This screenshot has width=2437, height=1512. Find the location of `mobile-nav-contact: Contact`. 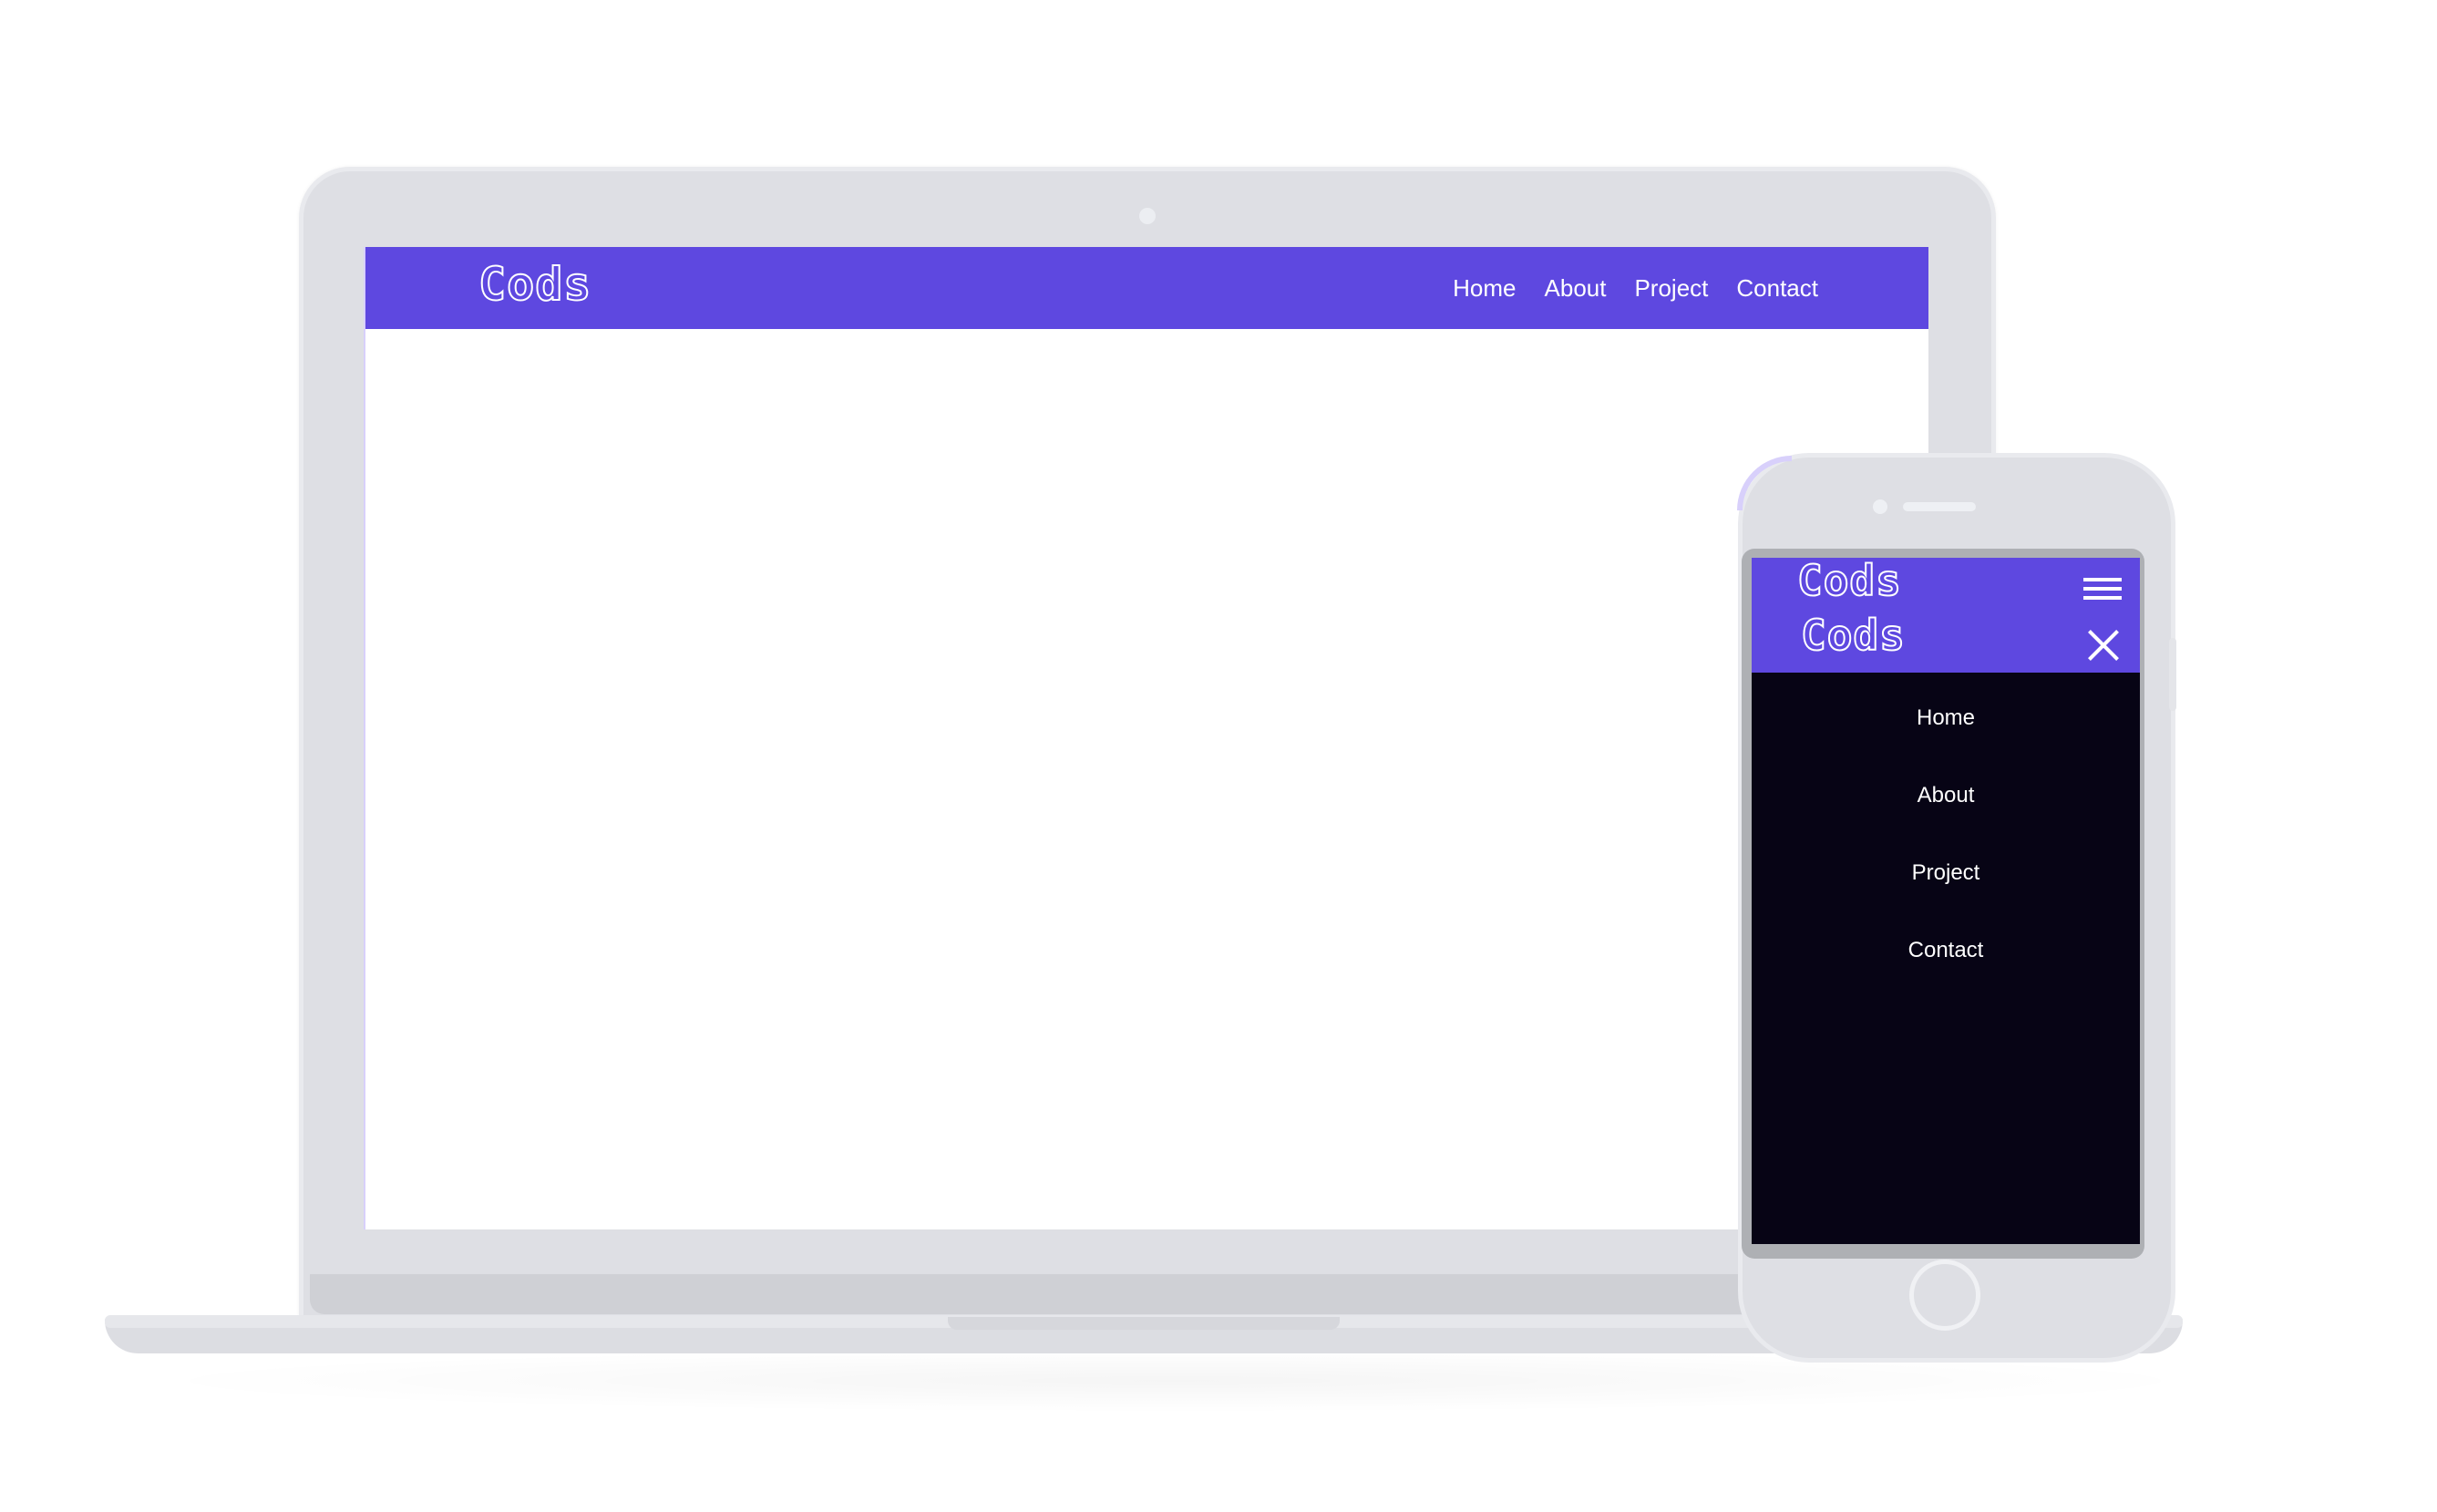

mobile-nav-contact: Contact is located at coordinates (1946, 951).